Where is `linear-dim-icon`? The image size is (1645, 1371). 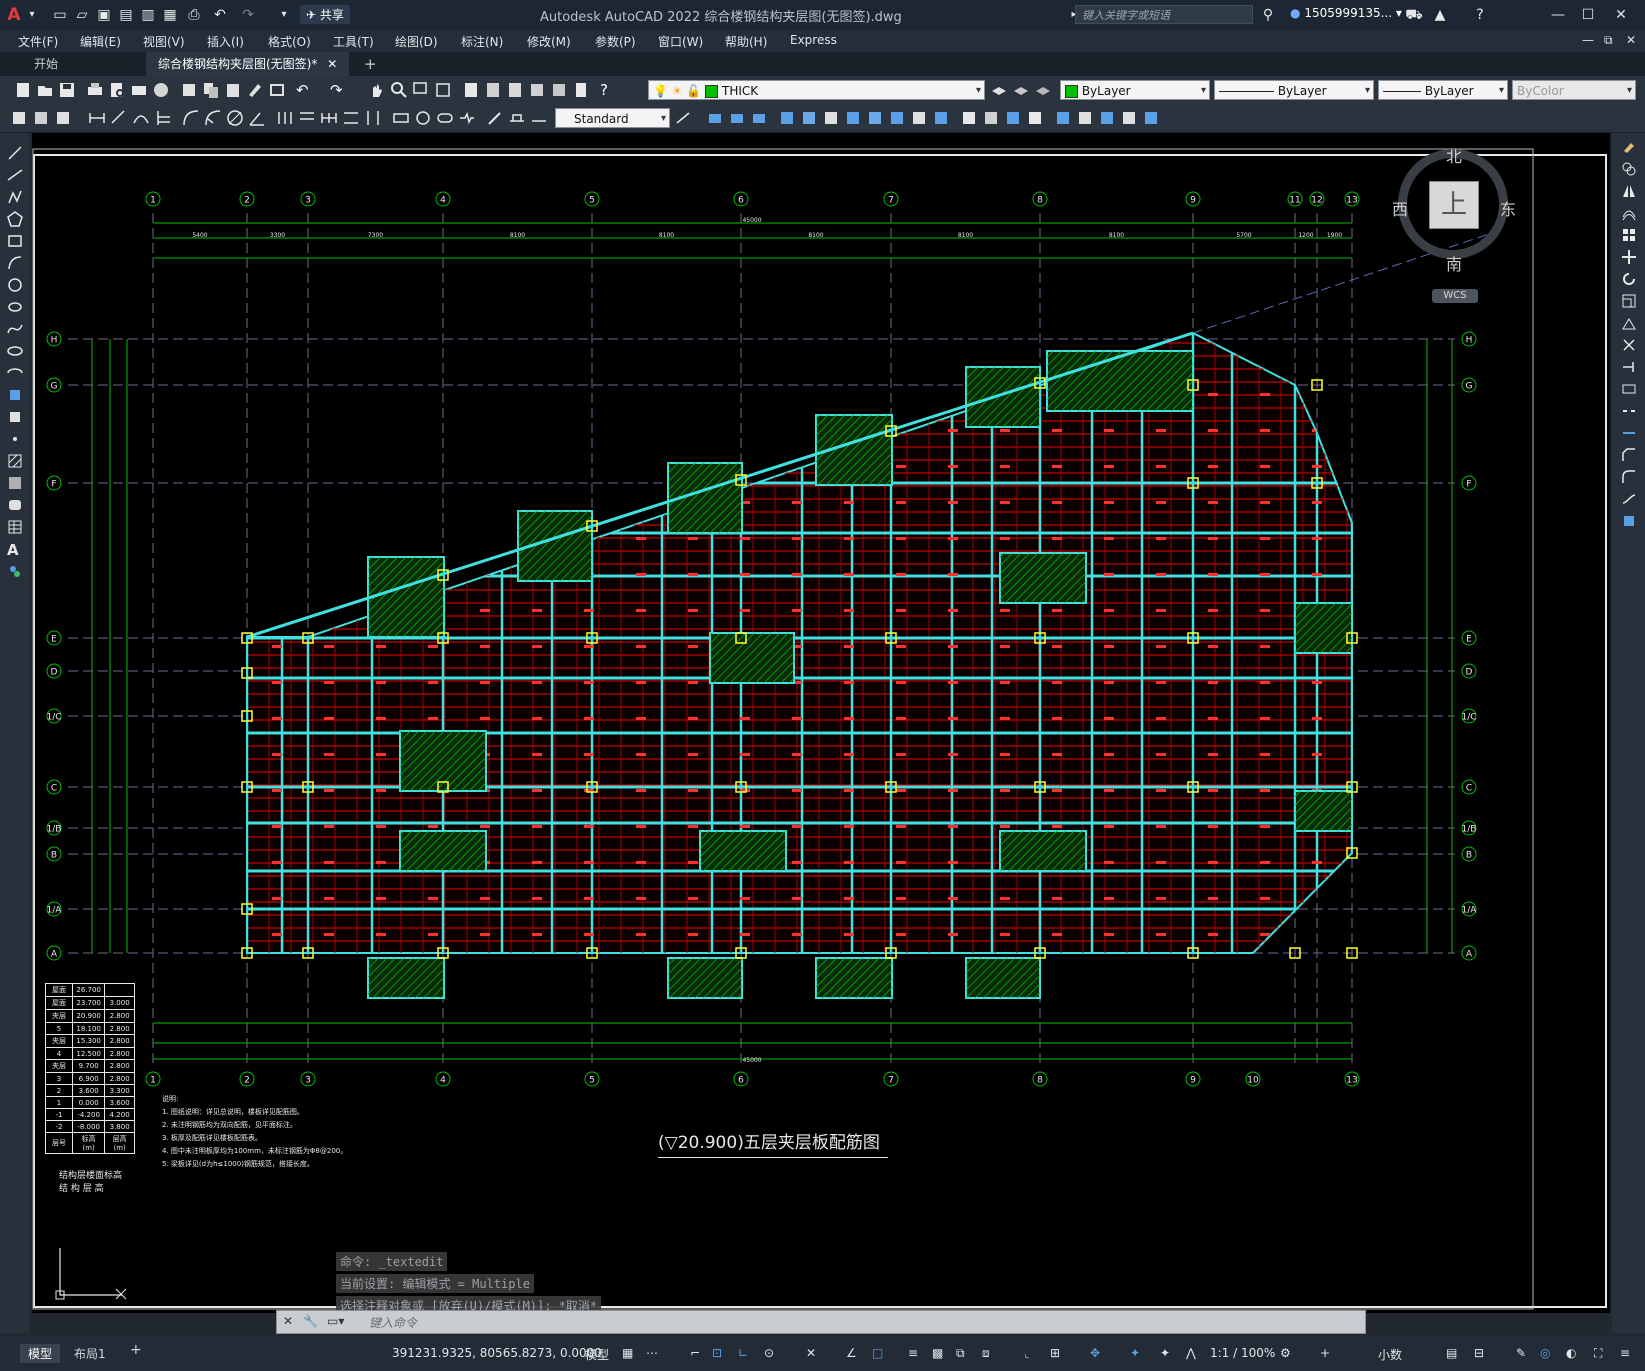 linear-dim-icon is located at coordinates (97, 118).